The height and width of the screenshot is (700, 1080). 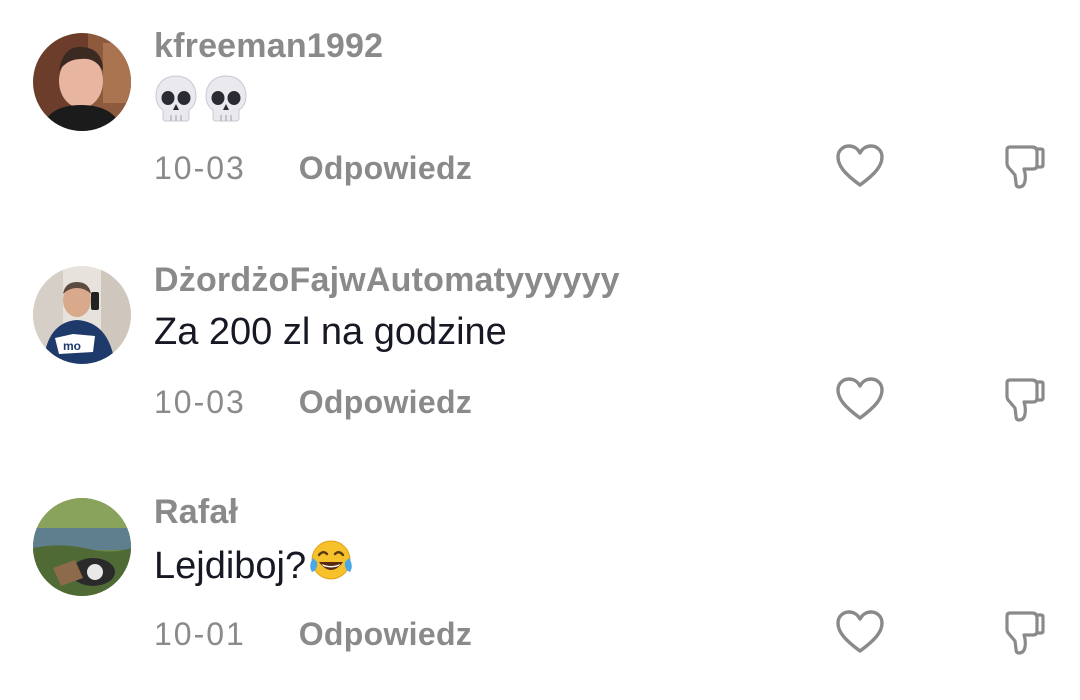 I want to click on comment-username: DżordżoFajwAutomatyyyyyy, so click(x=387, y=280).